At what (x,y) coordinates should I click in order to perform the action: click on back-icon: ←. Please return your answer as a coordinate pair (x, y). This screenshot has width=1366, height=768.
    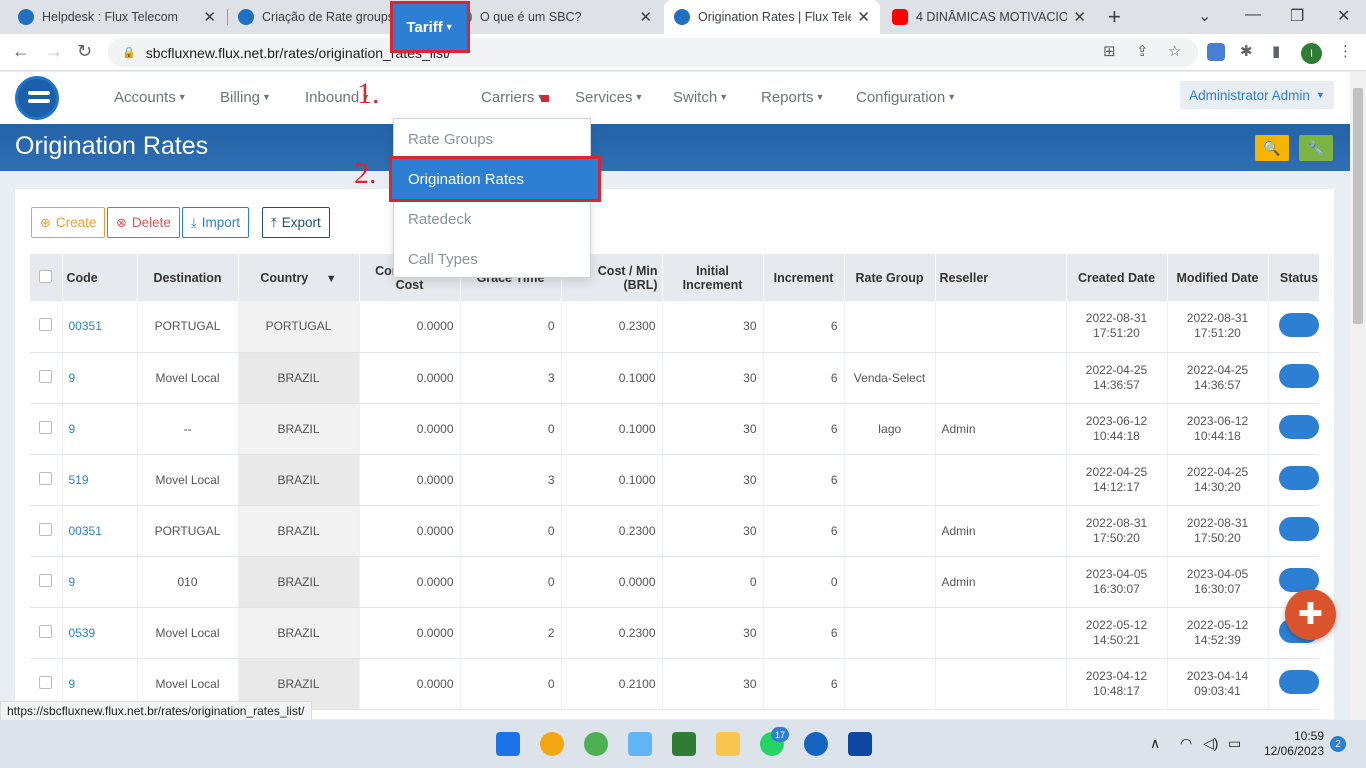
    Looking at the image, I should click on (21, 51).